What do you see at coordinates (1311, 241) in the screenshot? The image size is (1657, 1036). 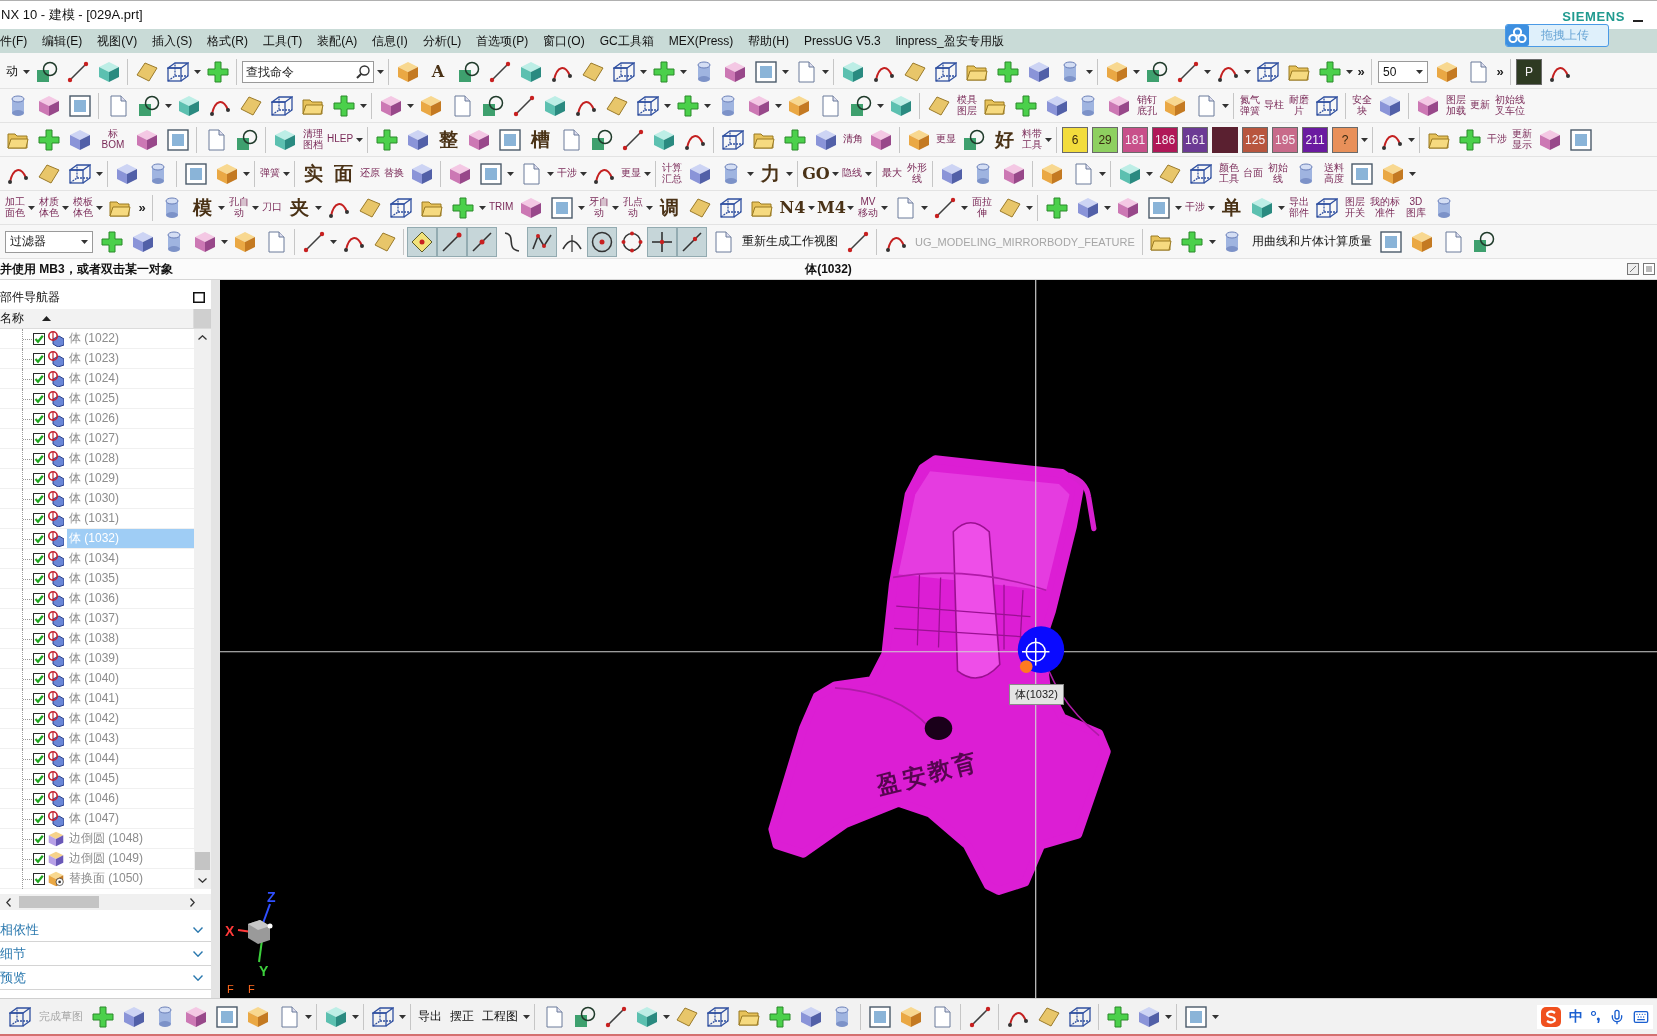 I see `tool-button: 用曲线和片体计算质量` at bounding box center [1311, 241].